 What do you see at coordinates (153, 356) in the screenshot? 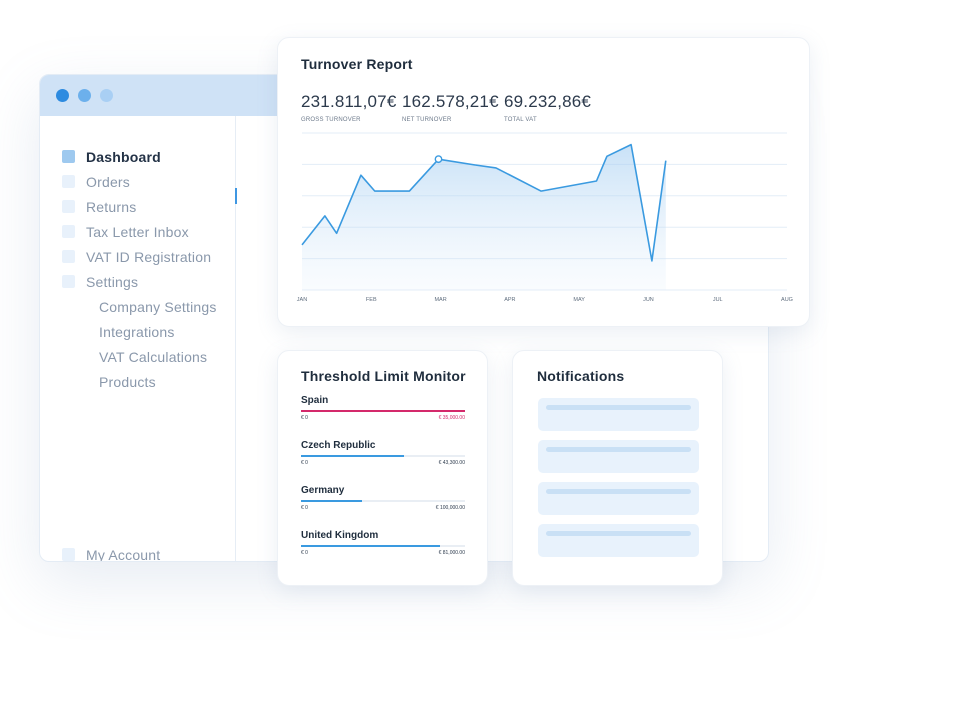
I see `sidebar-item-label: VAT Calculations` at bounding box center [153, 356].